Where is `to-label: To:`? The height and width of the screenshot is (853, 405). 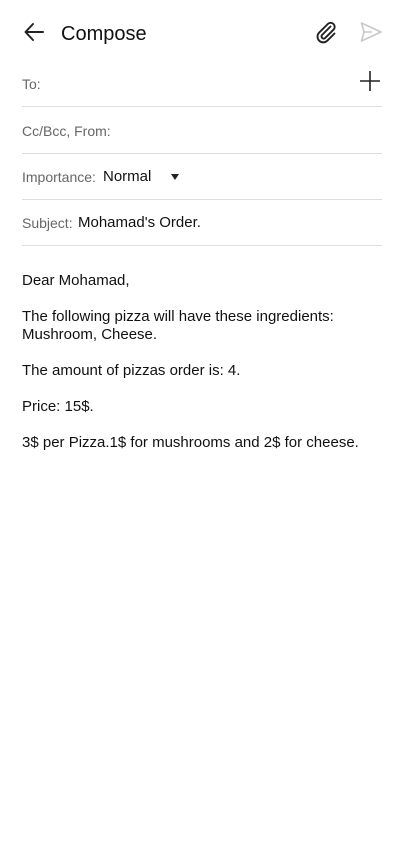 to-label: To: is located at coordinates (31, 84).